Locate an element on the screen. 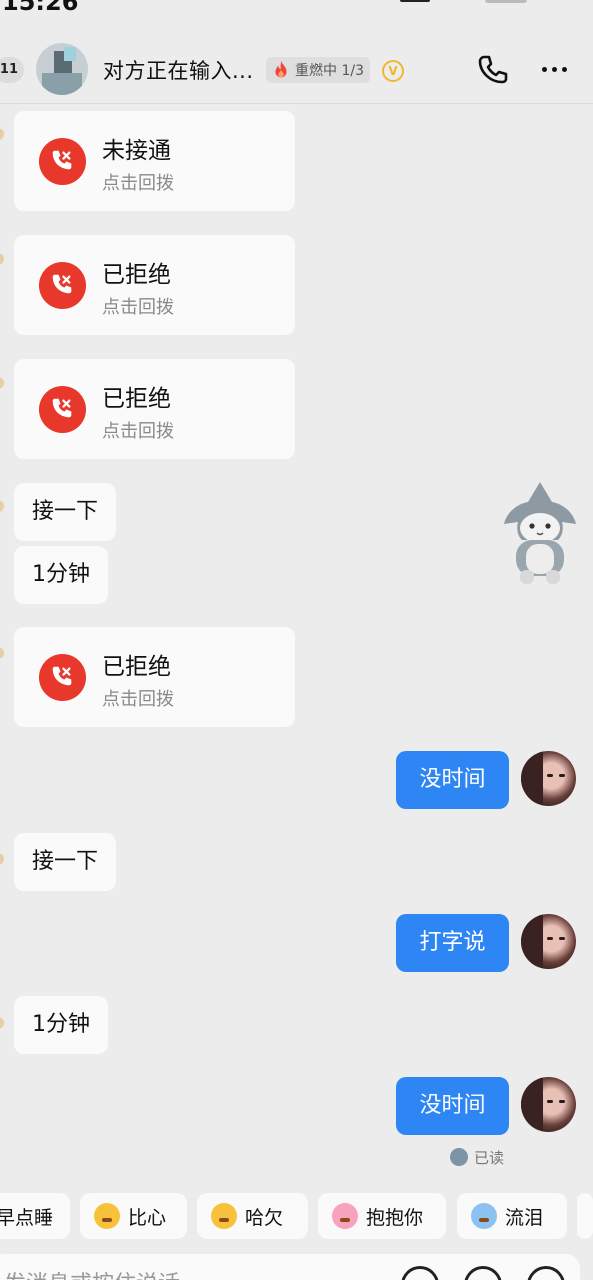 The image size is (593, 1280). status-bar: 15:26 is located at coordinates (296, 10).